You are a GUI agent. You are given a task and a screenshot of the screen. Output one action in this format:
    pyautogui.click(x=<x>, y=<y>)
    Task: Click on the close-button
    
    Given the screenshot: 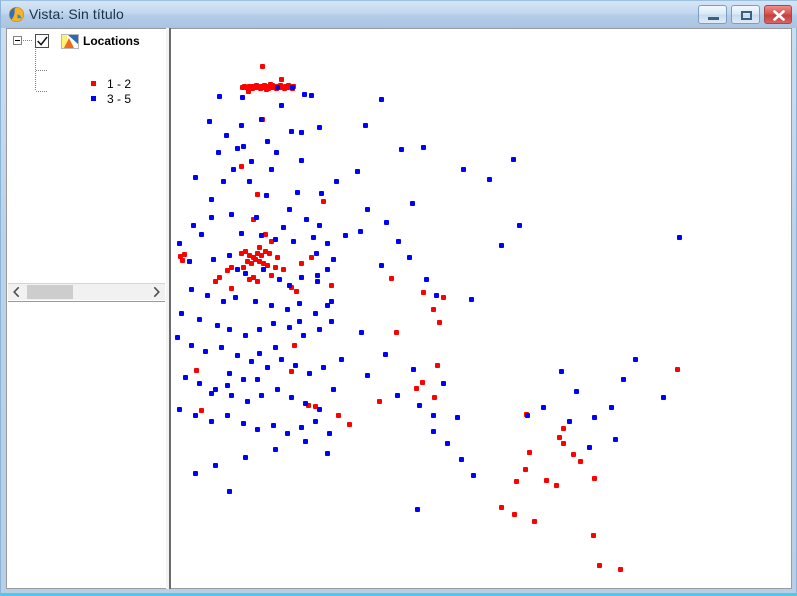 What is the action you would take?
    pyautogui.click(x=778, y=14)
    